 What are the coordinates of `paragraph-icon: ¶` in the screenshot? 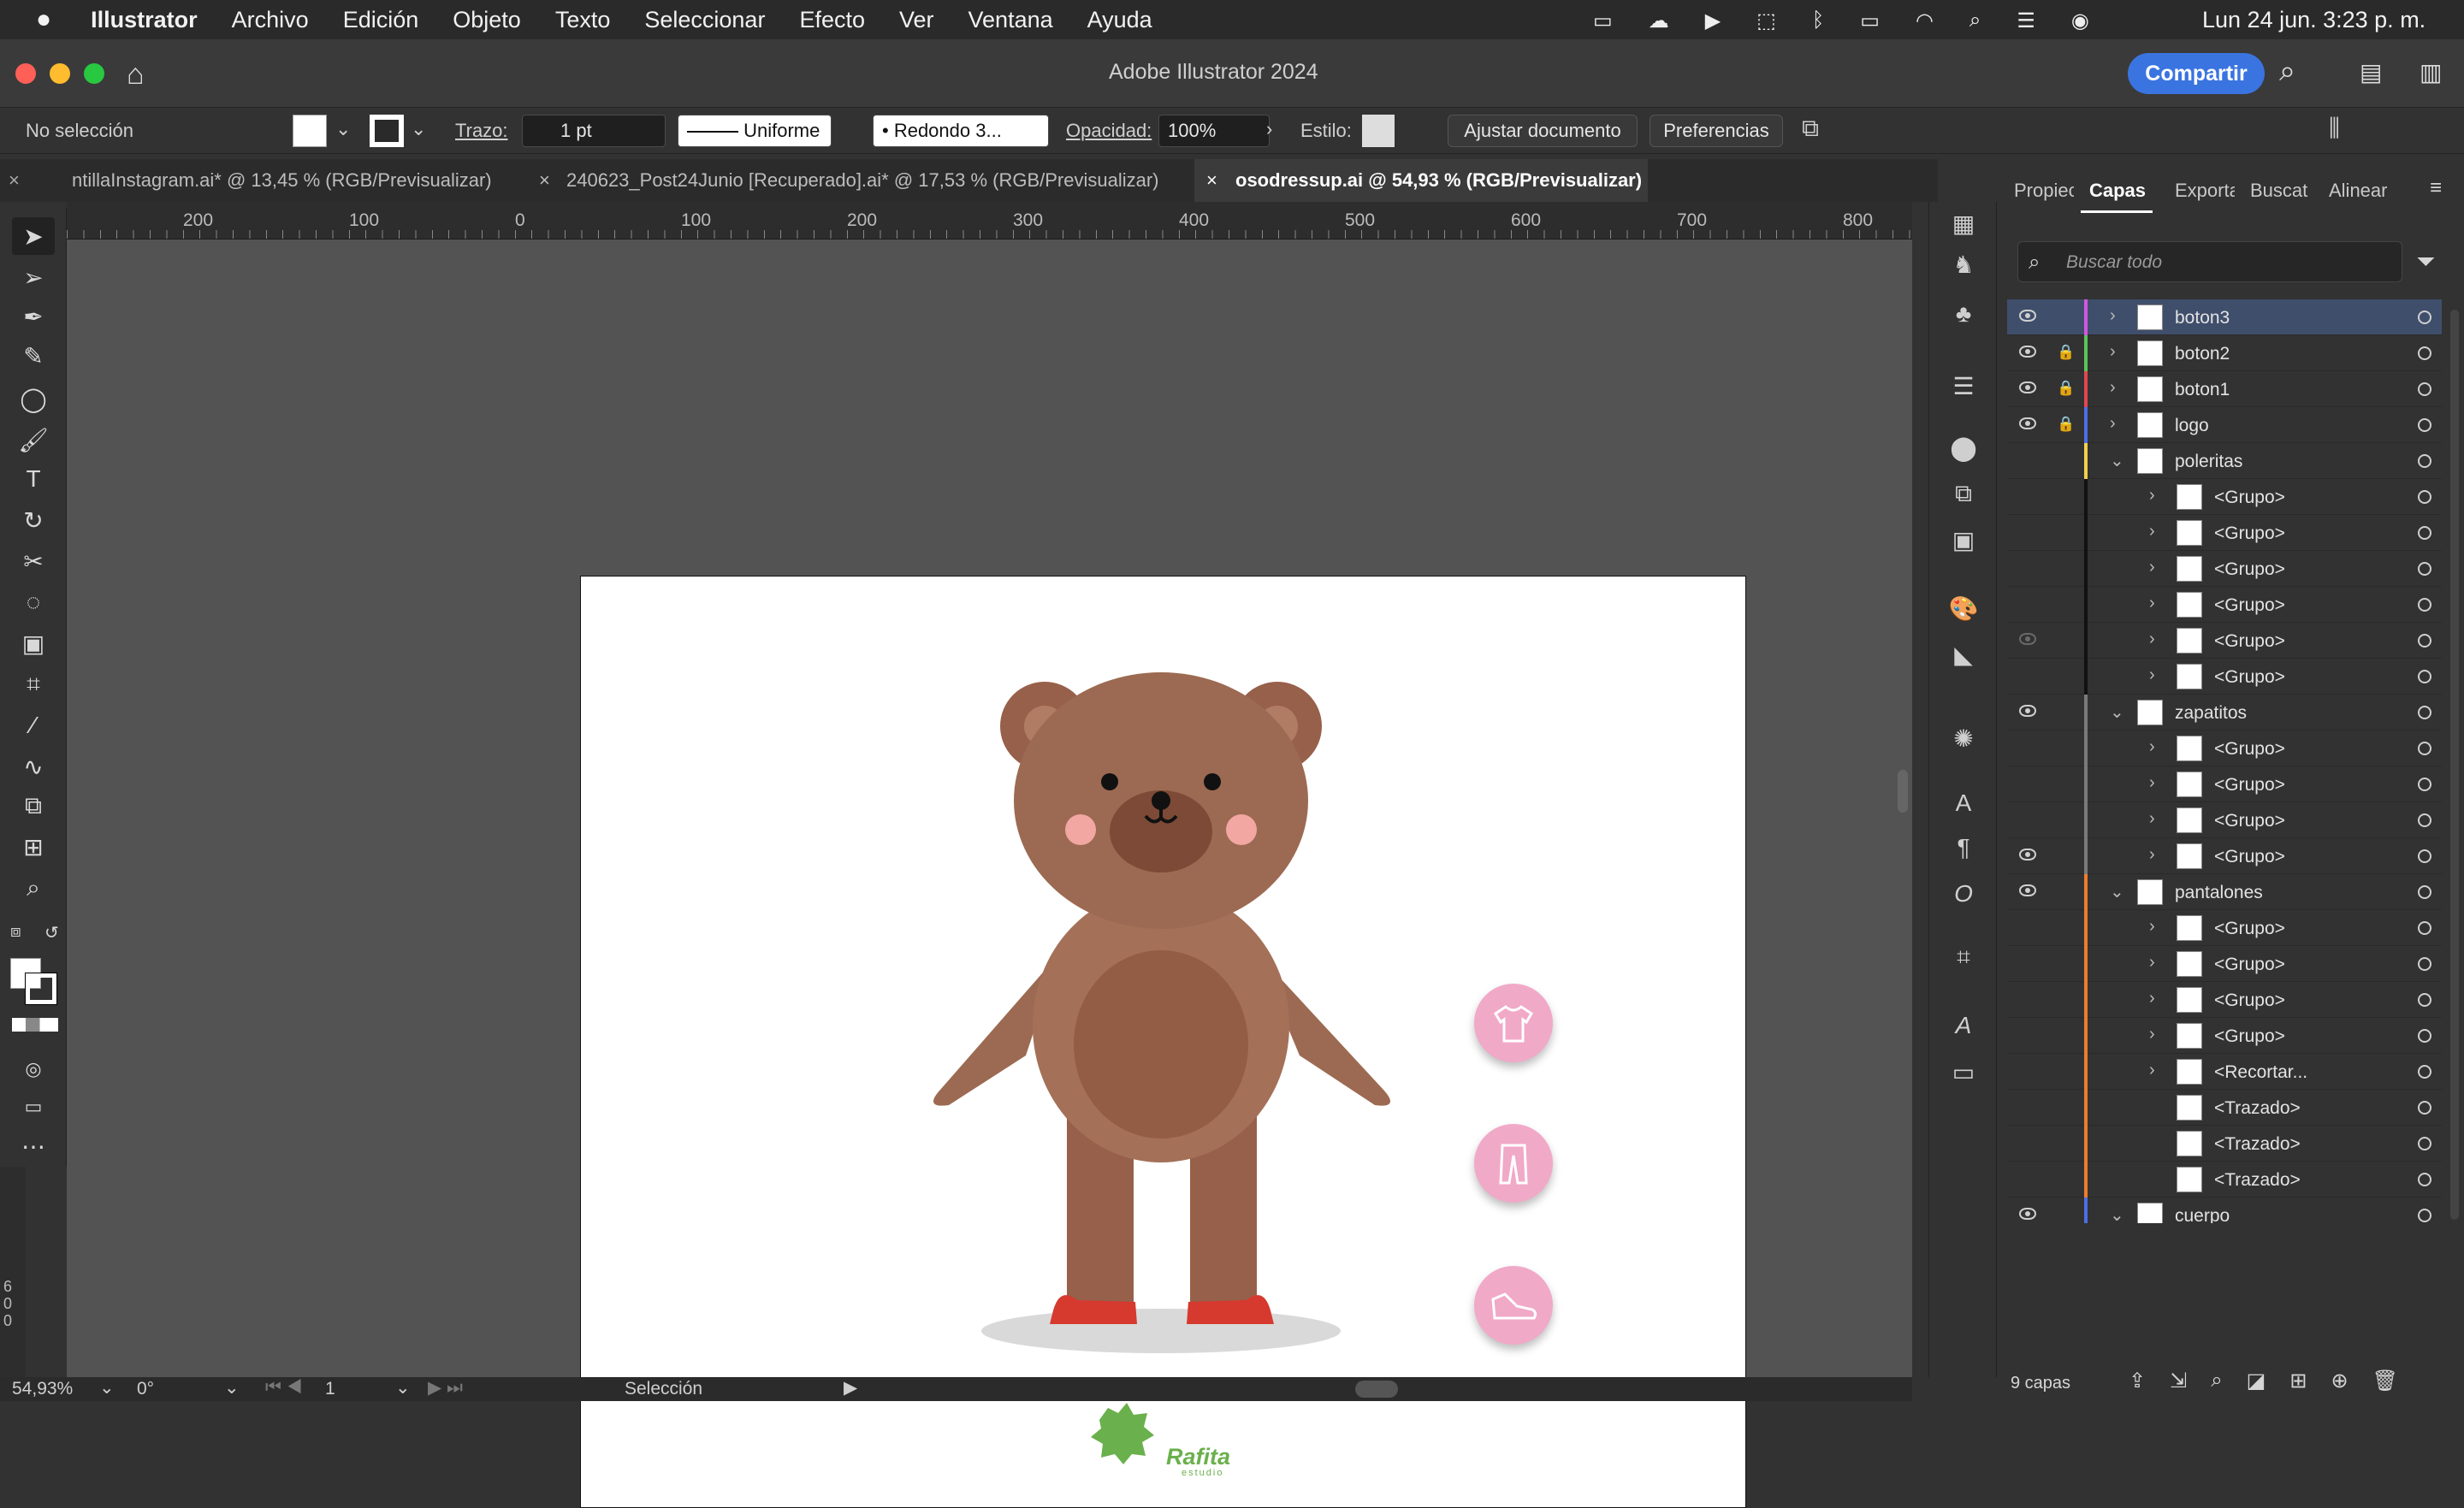 It's located at (1963, 847).